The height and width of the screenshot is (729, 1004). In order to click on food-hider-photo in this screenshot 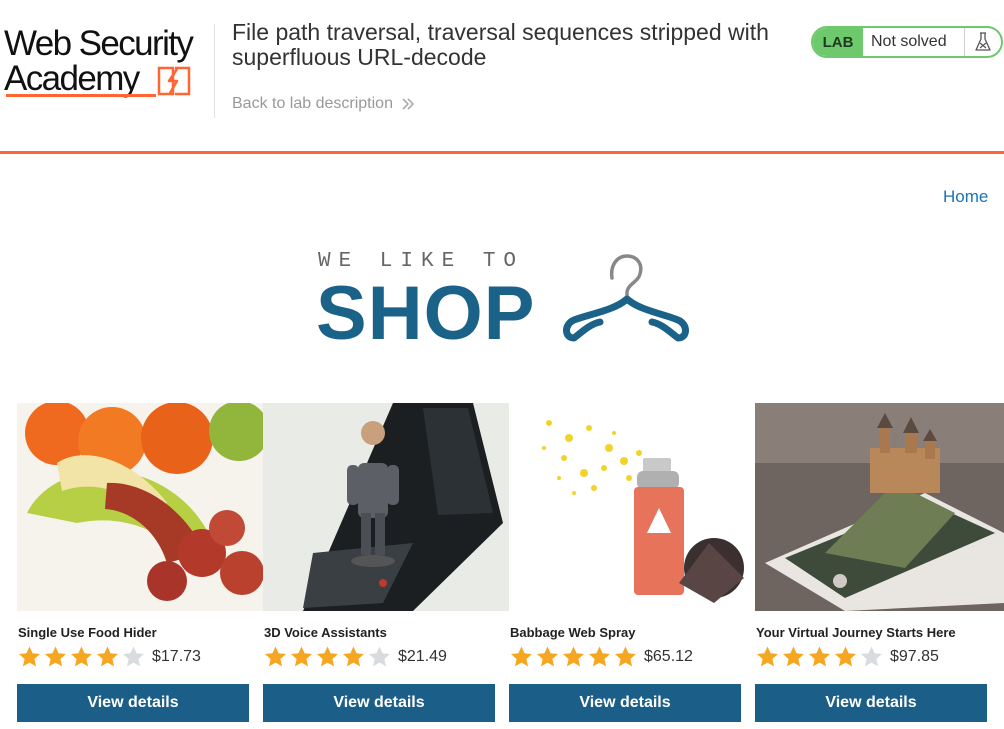, I will do `click(140, 507)`.